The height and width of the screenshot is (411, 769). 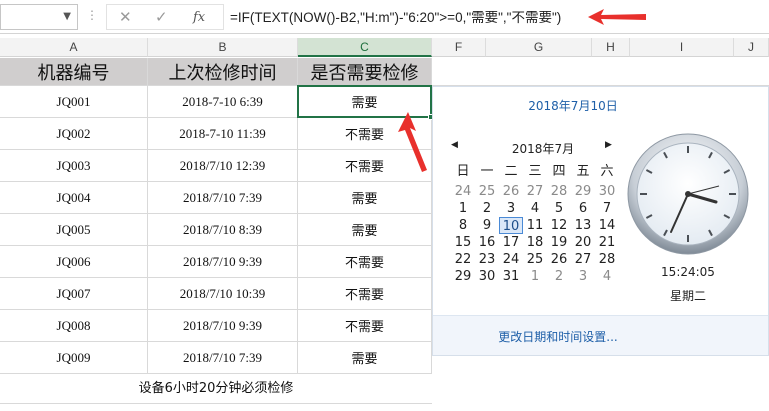 I want to click on cell-last-repair-time: 2018/7/10 8:39, so click(x=223, y=229).